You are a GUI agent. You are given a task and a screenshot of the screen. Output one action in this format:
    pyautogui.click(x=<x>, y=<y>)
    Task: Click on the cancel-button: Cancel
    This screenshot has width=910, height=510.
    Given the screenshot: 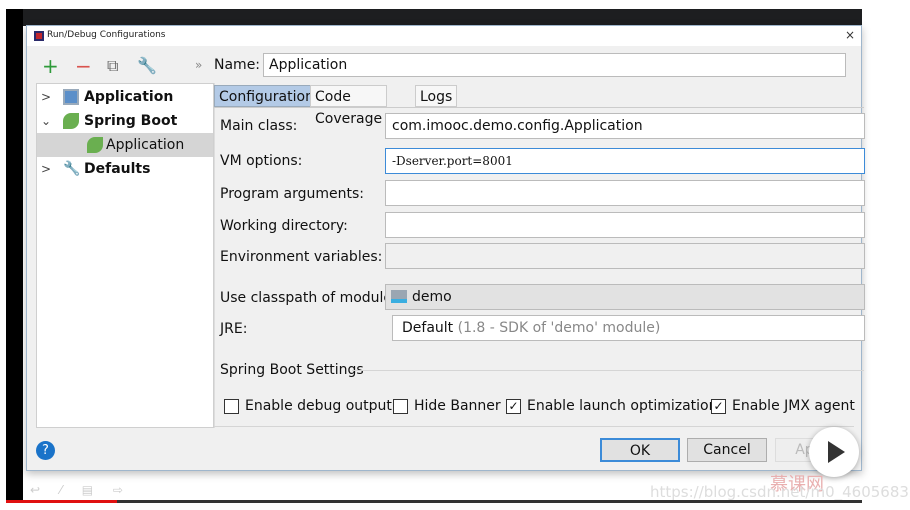 What is the action you would take?
    pyautogui.click(x=727, y=450)
    